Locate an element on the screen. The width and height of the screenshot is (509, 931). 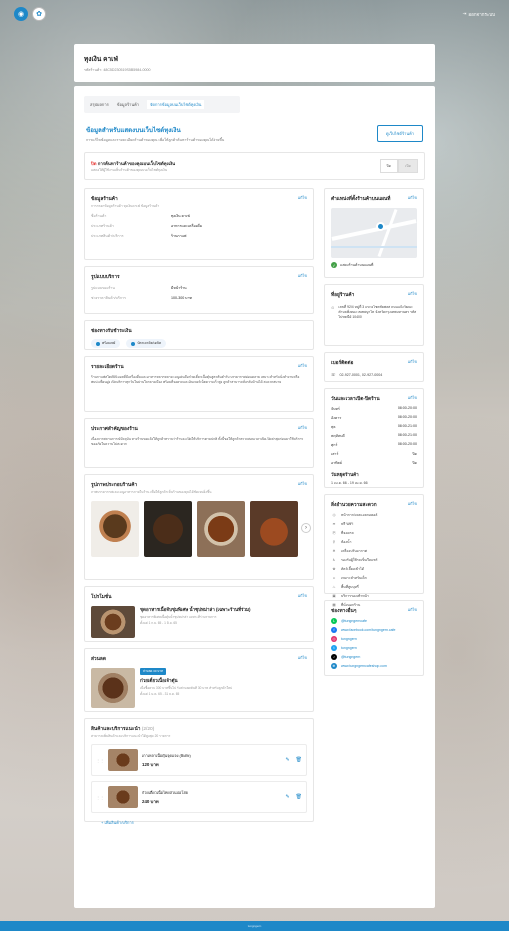
restroom-icon: ⚲ is located at coordinates (334, 542).